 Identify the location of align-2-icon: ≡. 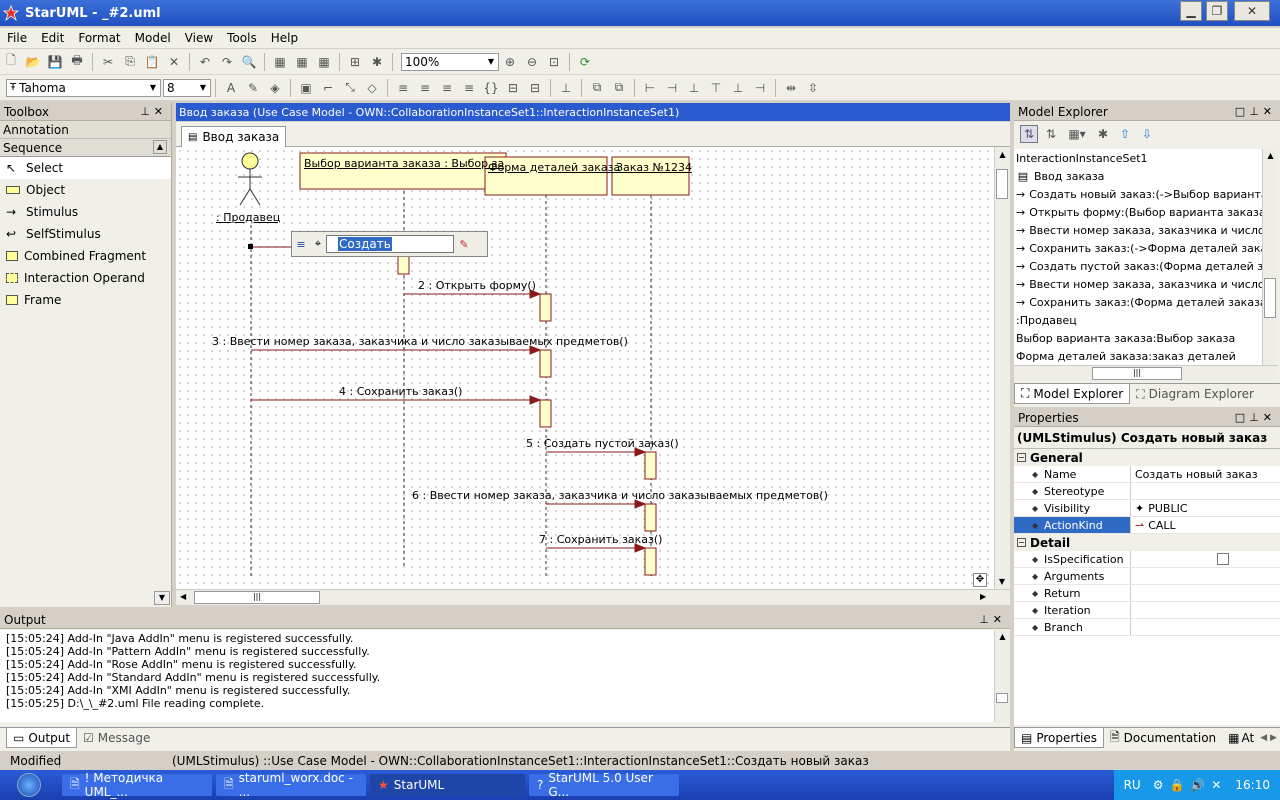
(425, 88).